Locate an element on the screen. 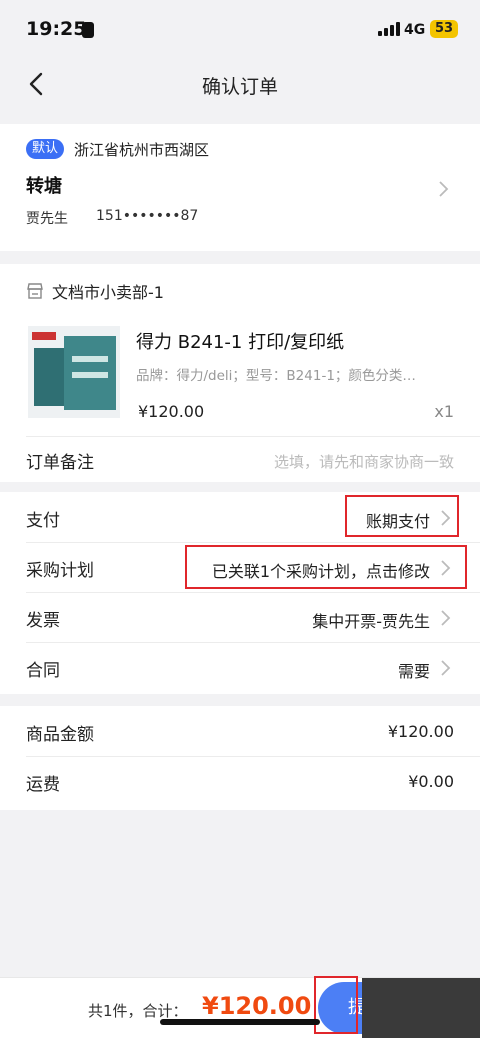 The height and width of the screenshot is (1038, 480). payment-label: 支付 is located at coordinates (43, 521).